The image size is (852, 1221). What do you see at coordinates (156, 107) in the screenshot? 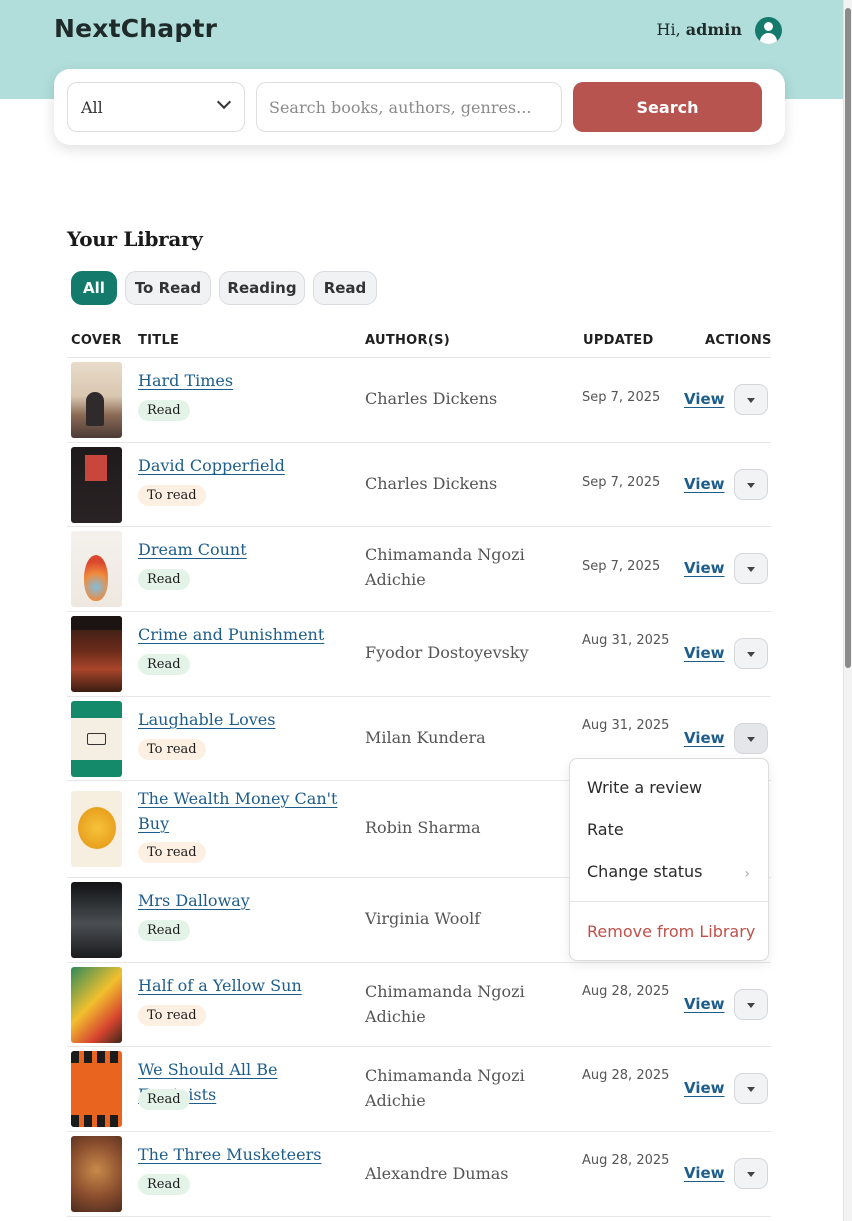
I see `category-select: All` at bounding box center [156, 107].